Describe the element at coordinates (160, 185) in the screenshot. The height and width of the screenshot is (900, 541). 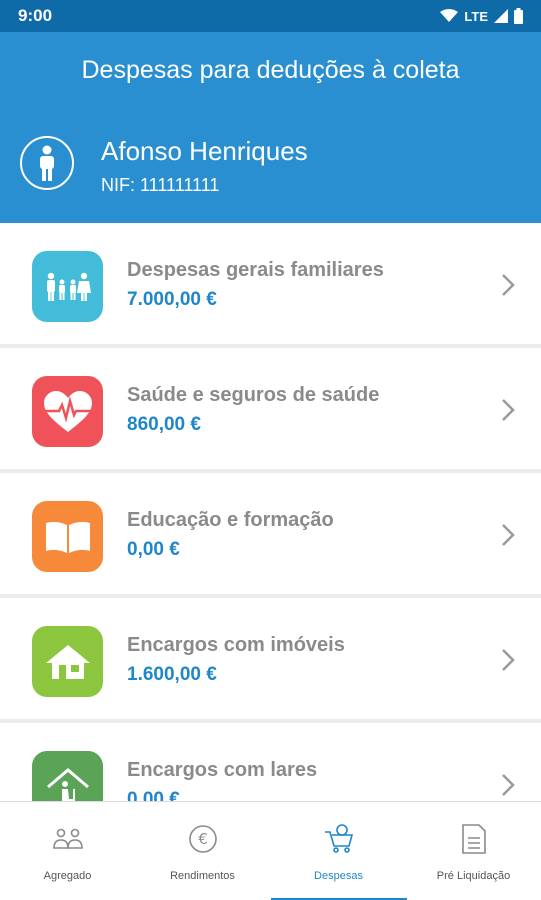
I see `user-nif: NIF: 111111111` at that location.